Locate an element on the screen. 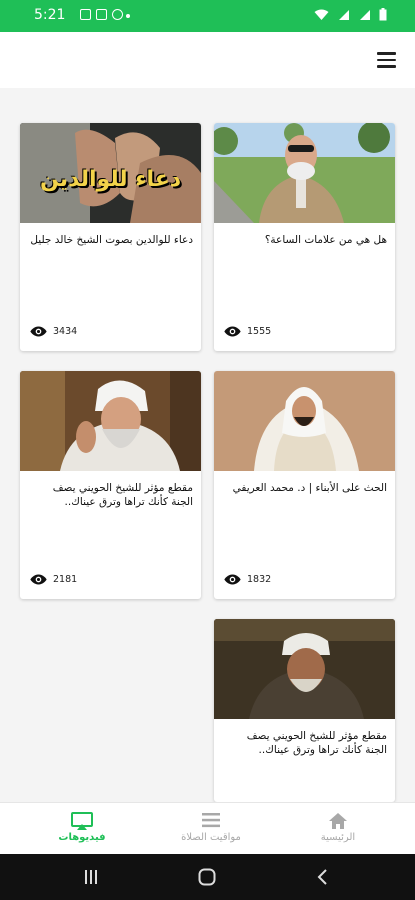  video-card: هل هي من علامات الساعة؟ 1555 is located at coordinates (304, 237).